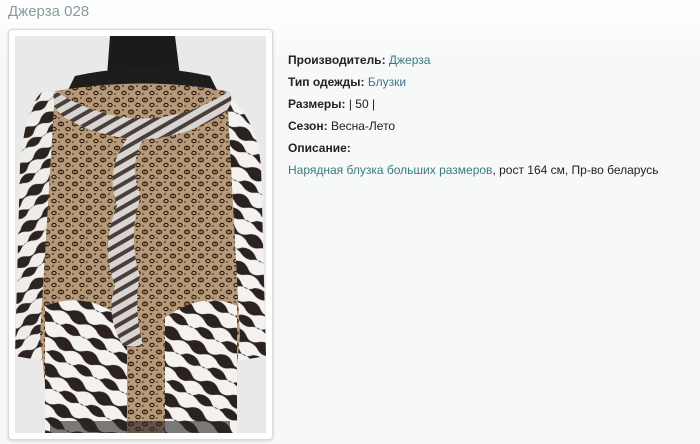 The height and width of the screenshot is (444, 700). I want to click on clothing-type-label: Тип одежды:, so click(326, 82).